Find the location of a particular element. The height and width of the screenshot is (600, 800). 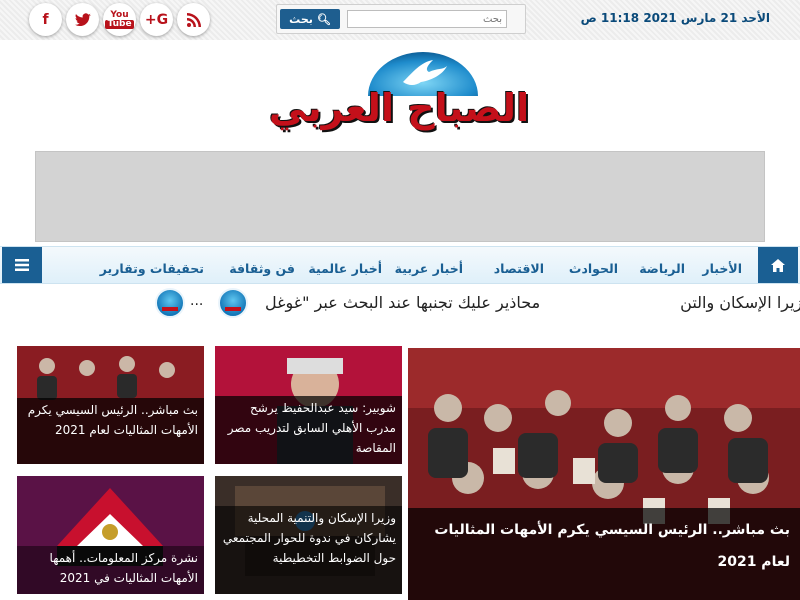

ticker-item: محاذير عليك تجنبها عند البحث عبر "غوغل is located at coordinates (402, 302).